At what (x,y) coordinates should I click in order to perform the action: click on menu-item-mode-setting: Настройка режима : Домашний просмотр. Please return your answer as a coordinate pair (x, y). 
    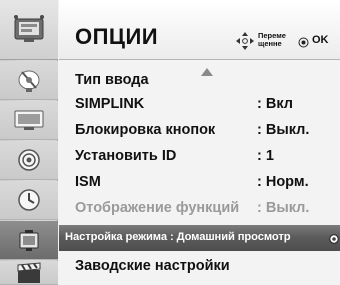
    Looking at the image, I should click on (199, 238).